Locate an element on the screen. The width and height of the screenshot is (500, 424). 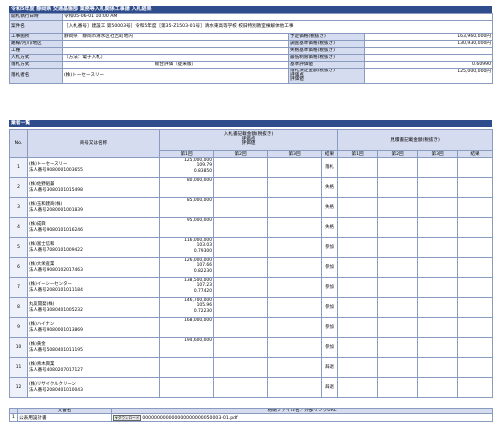
bidder-name-cell: 丸友開発(株) 法人番号3080401005232 is located at coordinates (93, 307).